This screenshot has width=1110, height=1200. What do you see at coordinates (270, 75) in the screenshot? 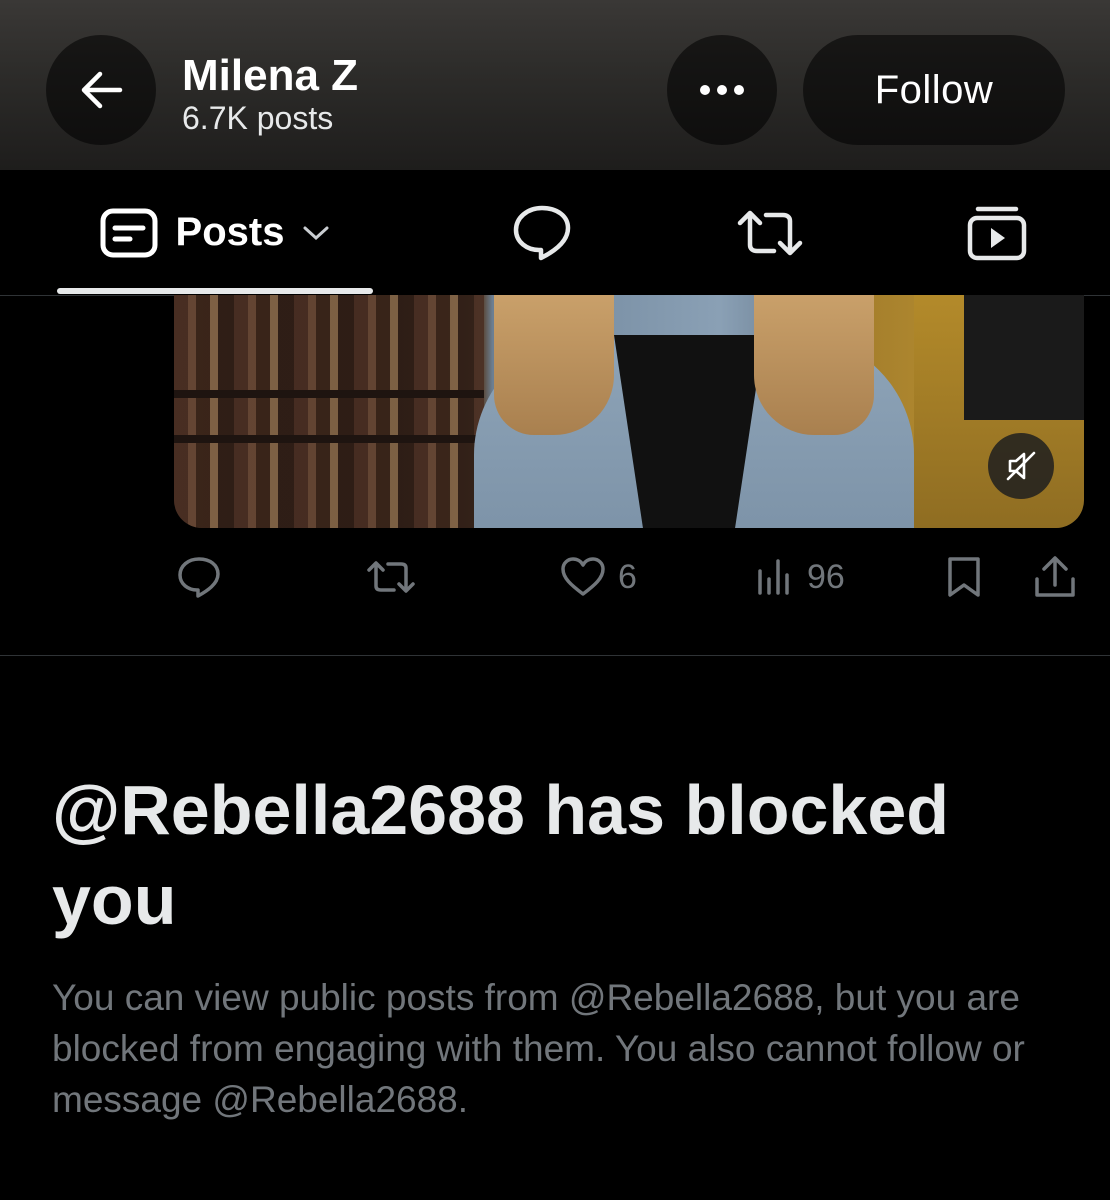
I see `profile-name: Milena Z` at bounding box center [270, 75].